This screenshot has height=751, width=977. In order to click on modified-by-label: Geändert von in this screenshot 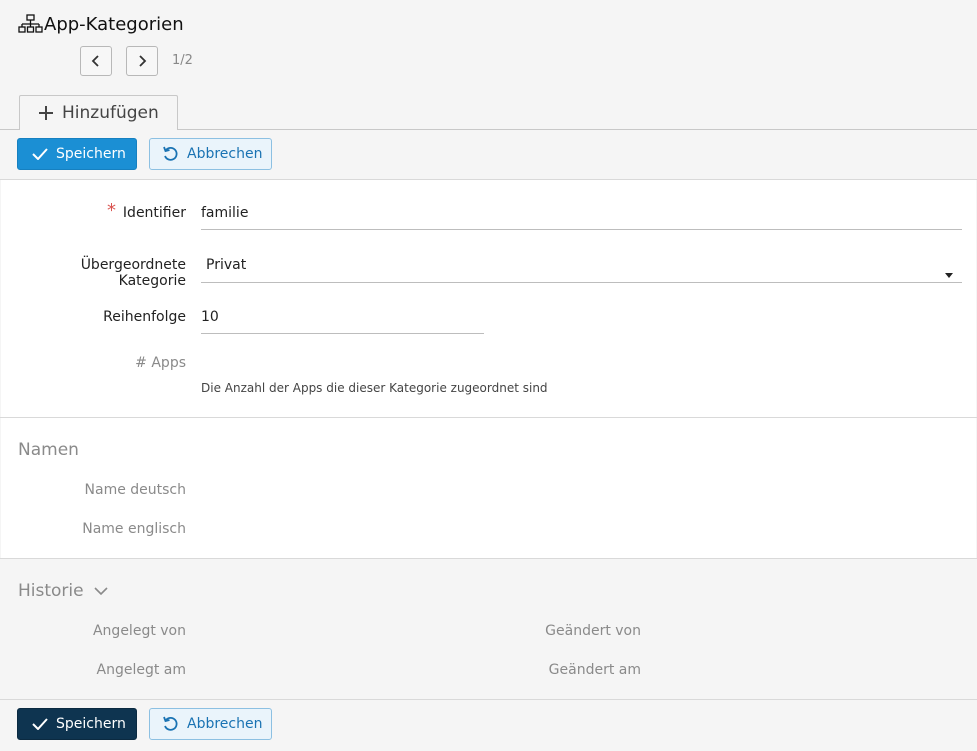, I will do `click(593, 631)`.